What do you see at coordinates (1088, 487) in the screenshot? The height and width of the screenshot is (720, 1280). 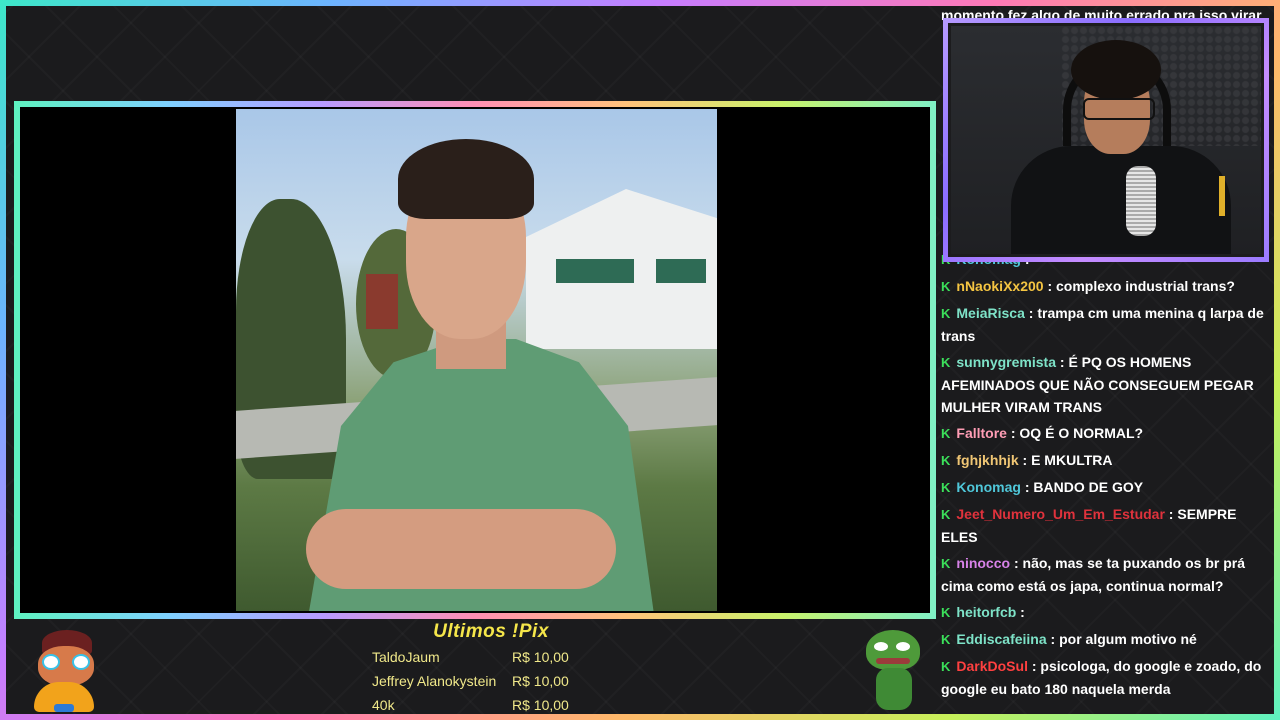 I see `chat-message-text: BANDO DE GOY` at bounding box center [1088, 487].